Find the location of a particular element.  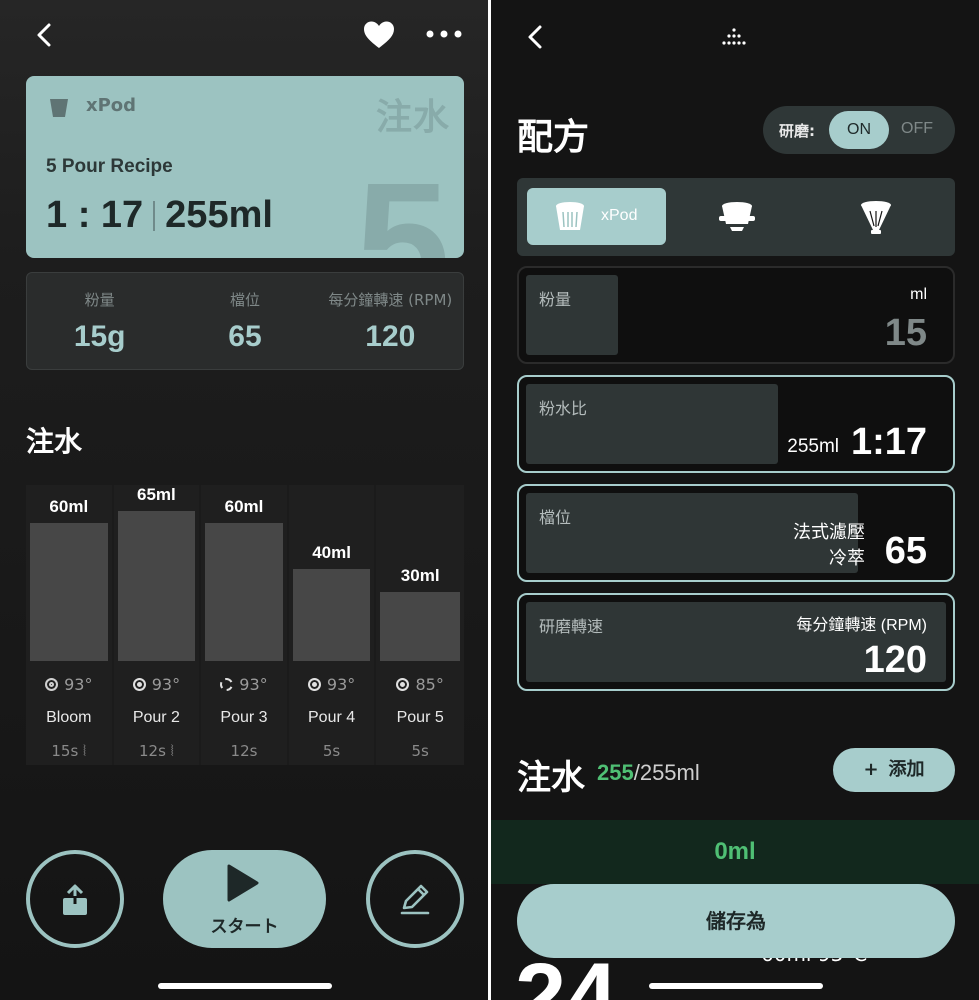

pour-duration: 12s ⦚ is located at coordinates (156, 751).